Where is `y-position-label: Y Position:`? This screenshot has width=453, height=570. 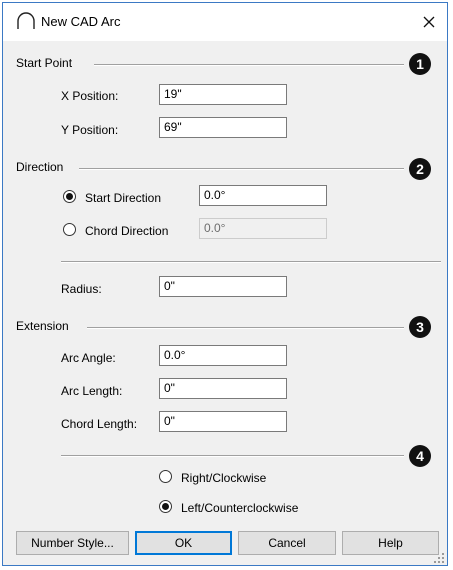
y-position-label: Y Position: is located at coordinates (90, 130).